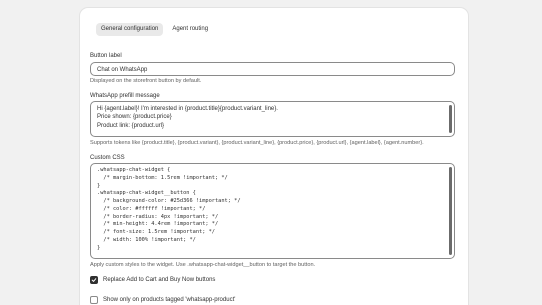 This screenshot has width=542, height=305. What do you see at coordinates (131, 125) in the screenshot?
I see `prefill-line: Product link: {product.url}` at bounding box center [131, 125].